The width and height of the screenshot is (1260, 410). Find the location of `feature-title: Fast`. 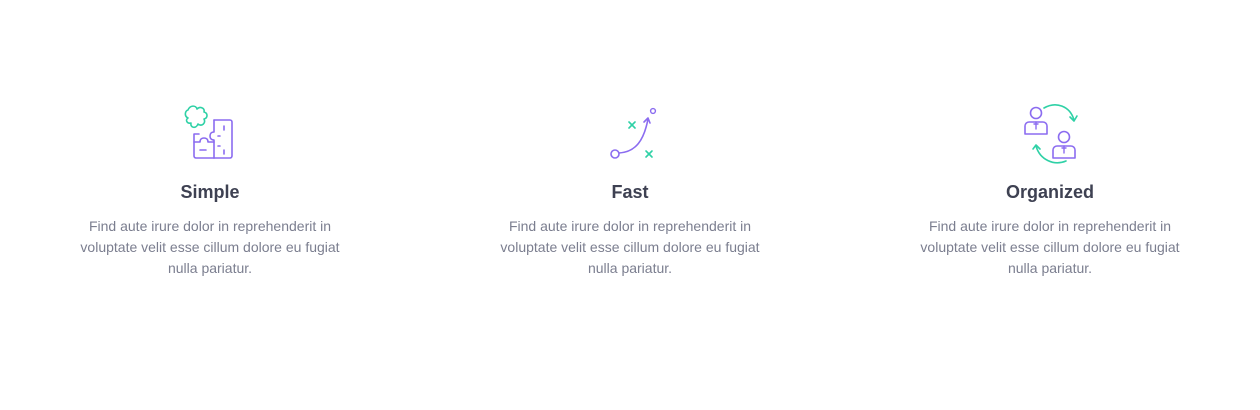

feature-title: Fast is located at coordinates (630, 192).